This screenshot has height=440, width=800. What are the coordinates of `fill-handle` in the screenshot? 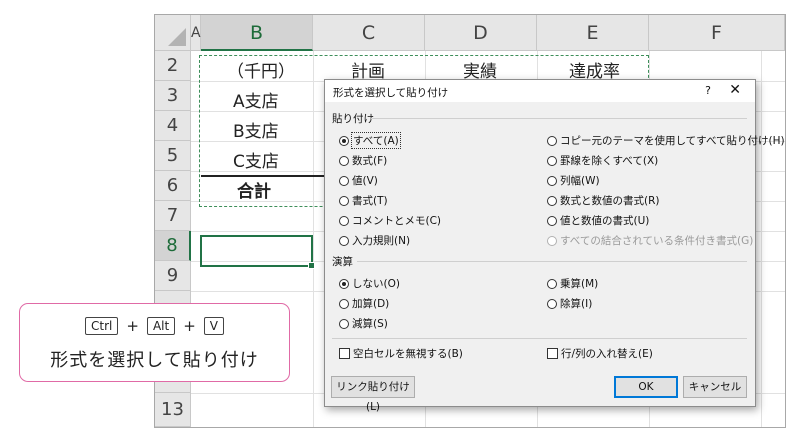 It's located at (311, 265).